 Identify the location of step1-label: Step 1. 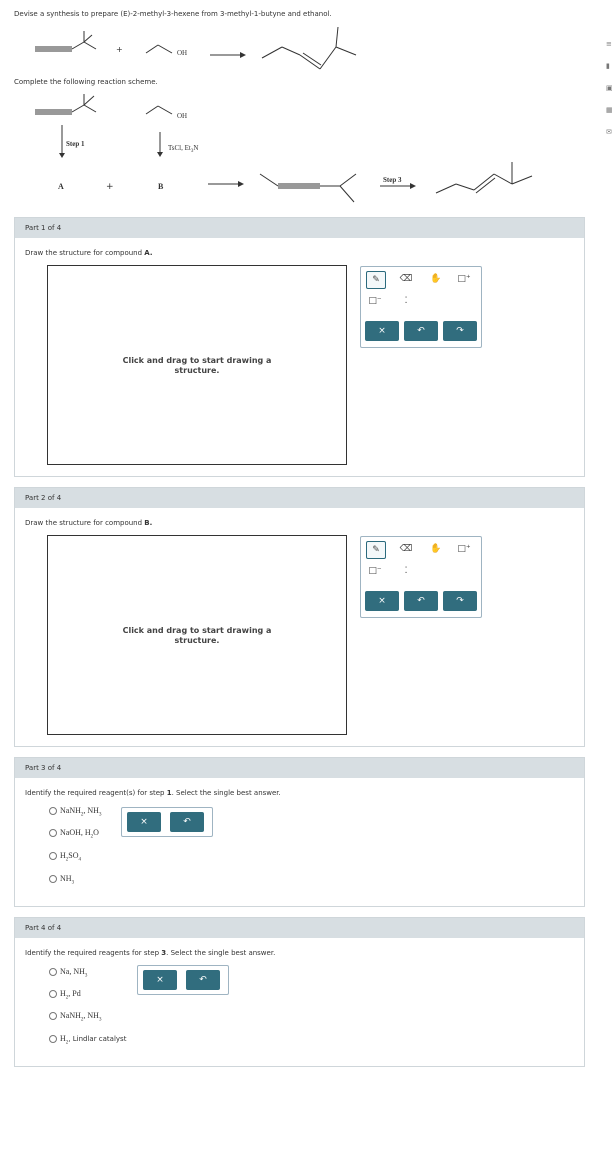
(75, 144).